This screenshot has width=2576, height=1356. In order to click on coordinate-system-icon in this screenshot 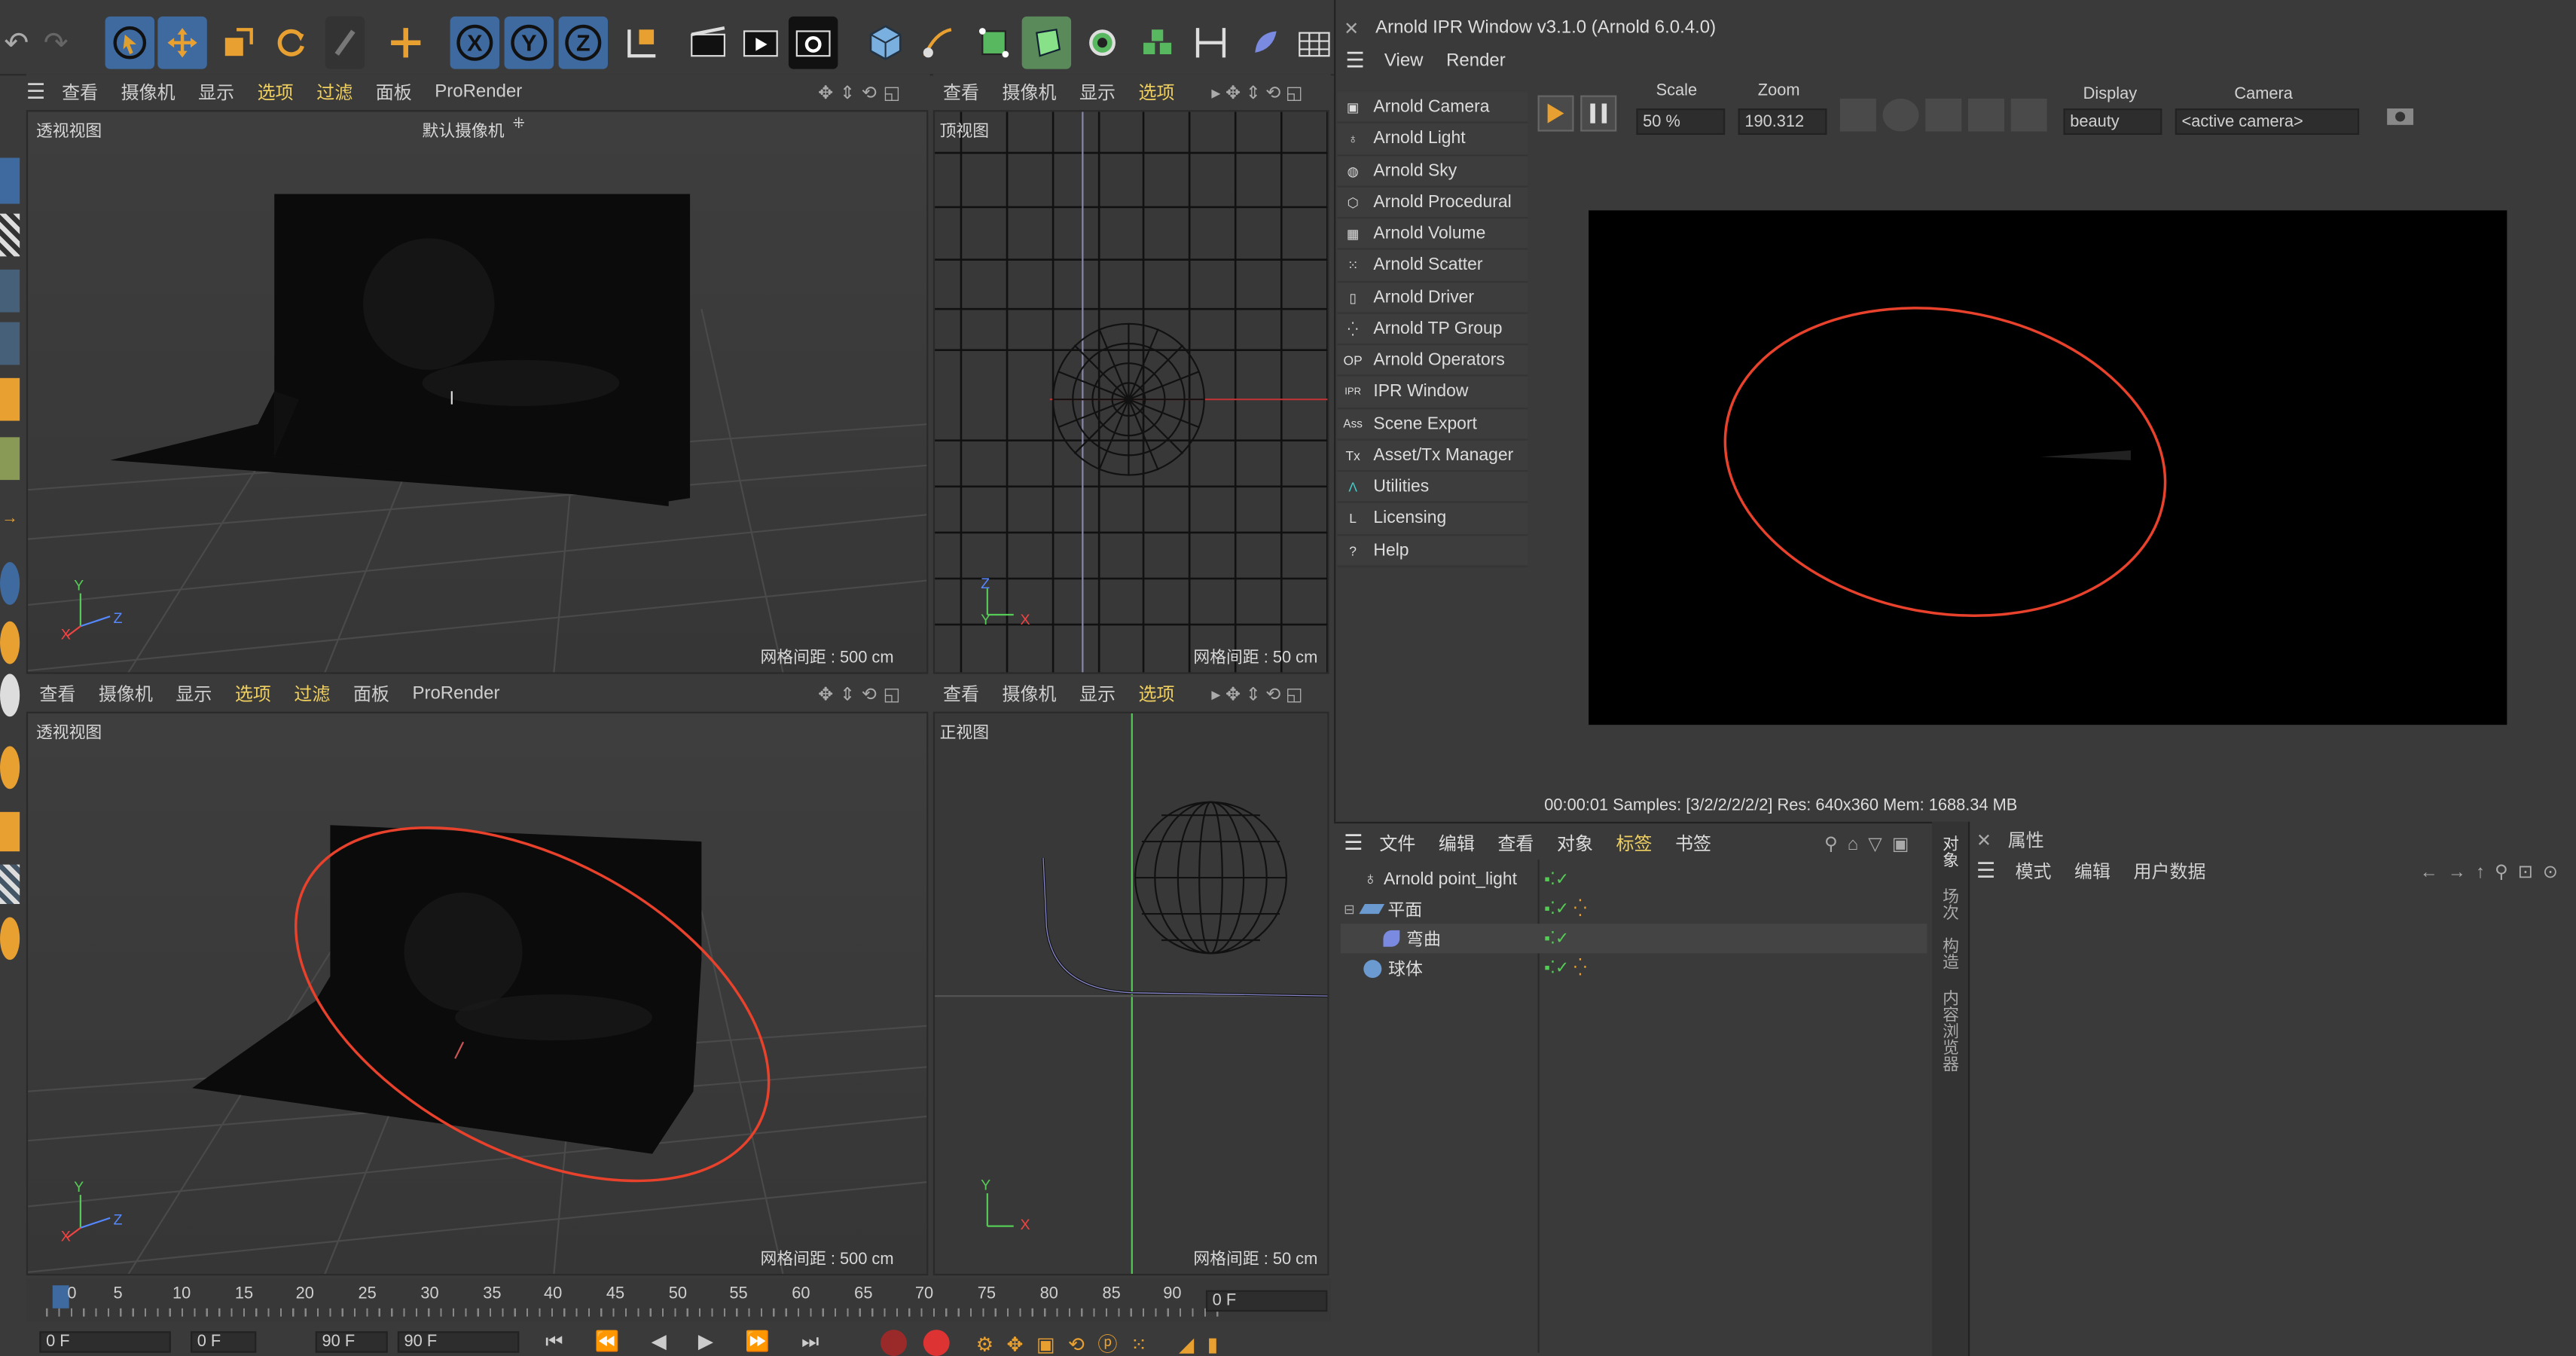, I will do `click(643, 42)`.